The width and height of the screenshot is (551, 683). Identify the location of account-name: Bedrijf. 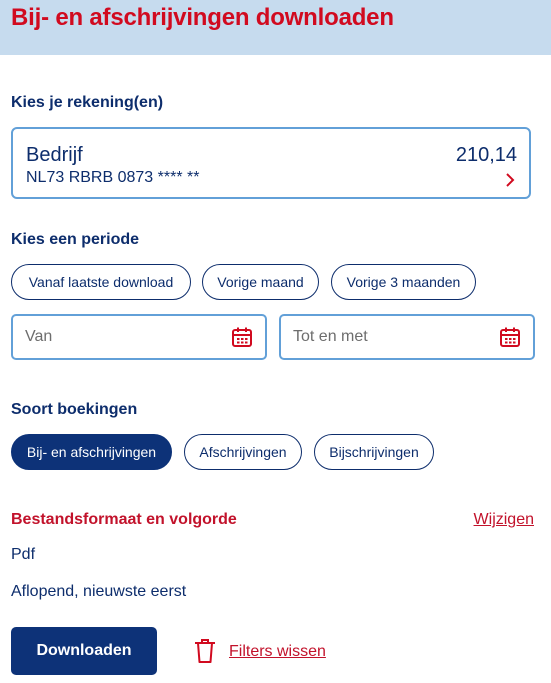
(54, 155).